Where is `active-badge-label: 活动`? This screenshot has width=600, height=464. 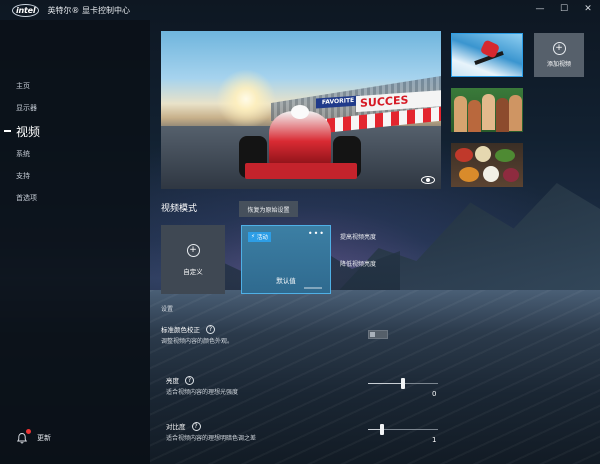 active-badge-label: 活动 is located at coordinates (262, 238).